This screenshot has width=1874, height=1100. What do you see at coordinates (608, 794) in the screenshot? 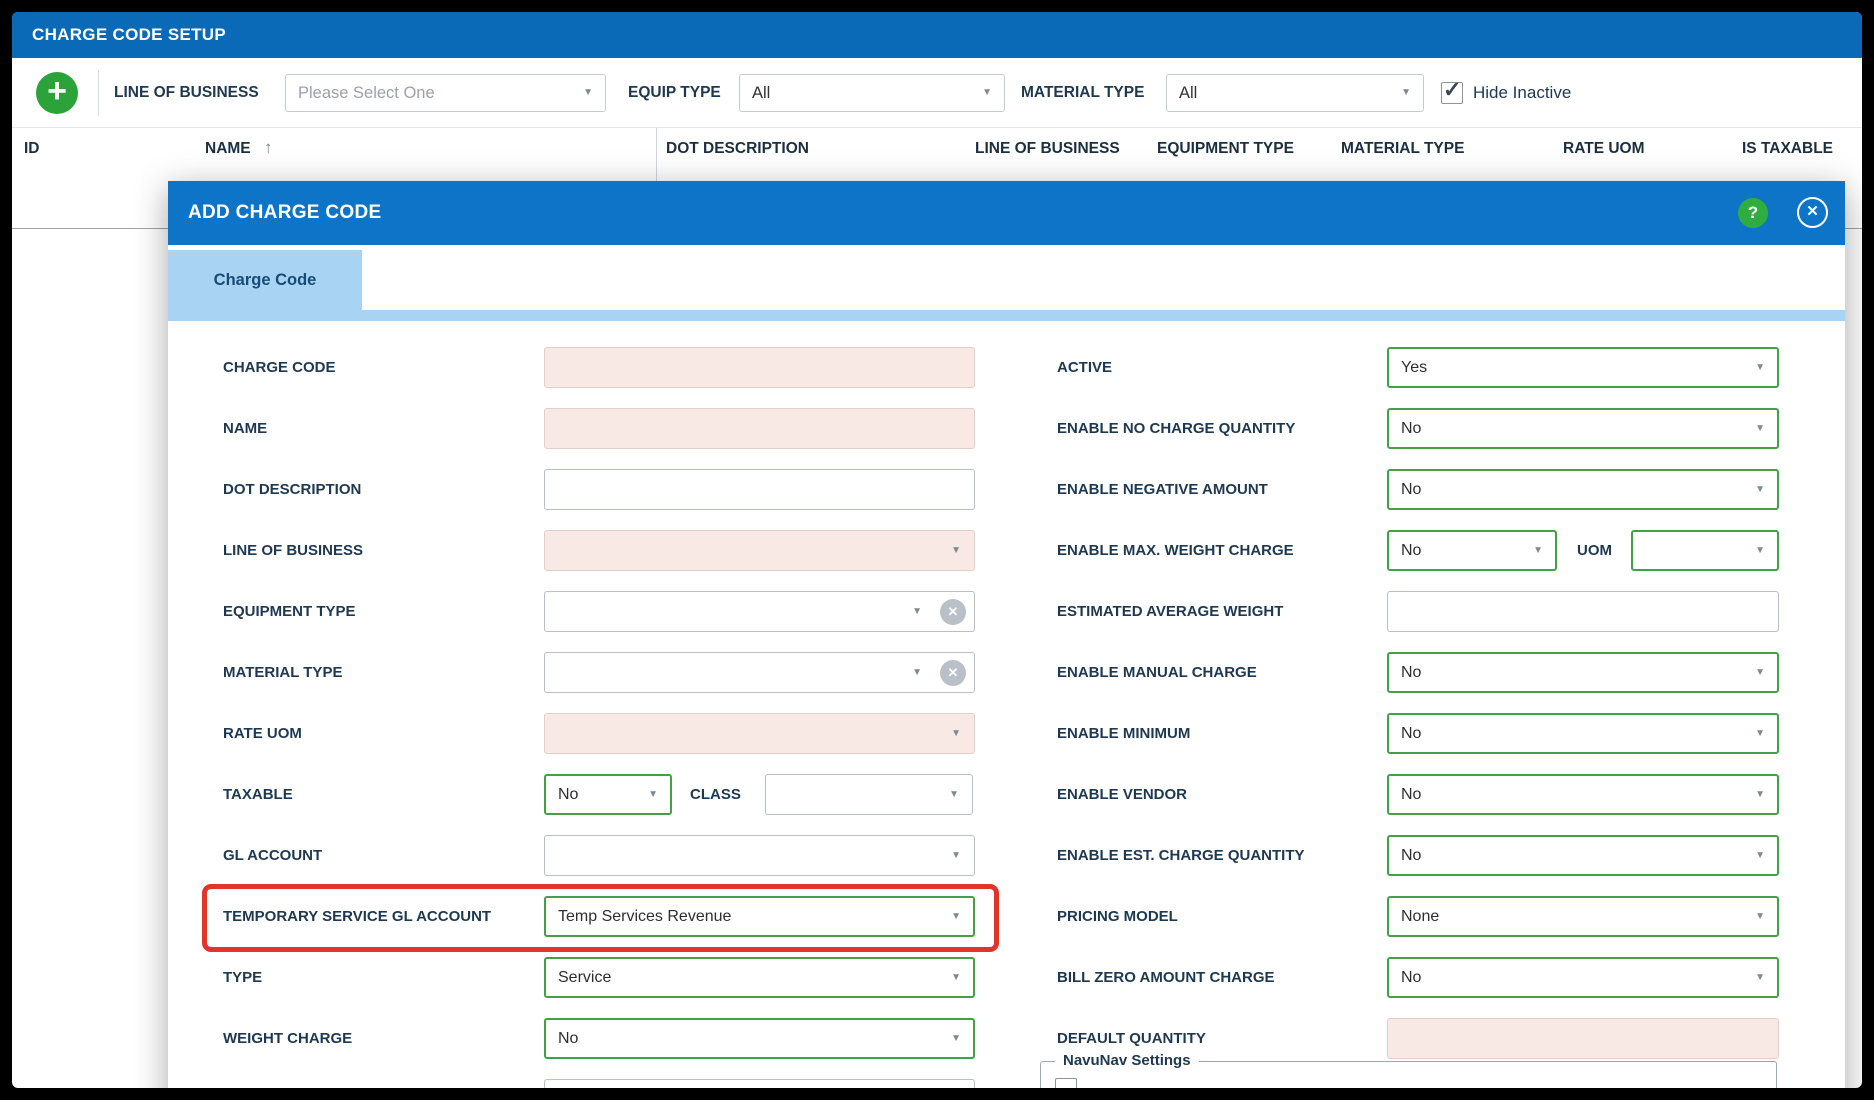
I see `taxable-dropdown: No ▼` at bounding box center [608, 794].